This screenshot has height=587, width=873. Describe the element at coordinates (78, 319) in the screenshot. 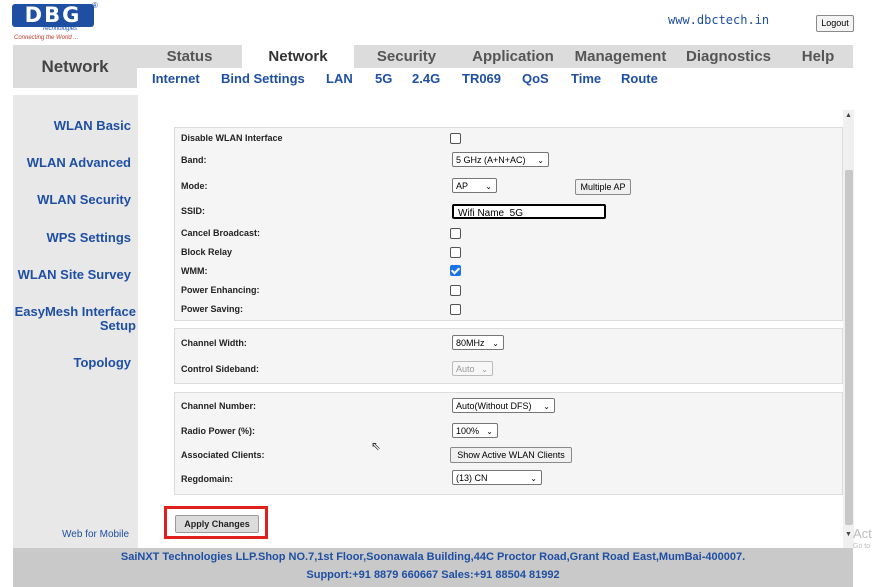

I see `sidebar-item-easymesh-interface-setup: EasyMesh Interface Setup` at that location.